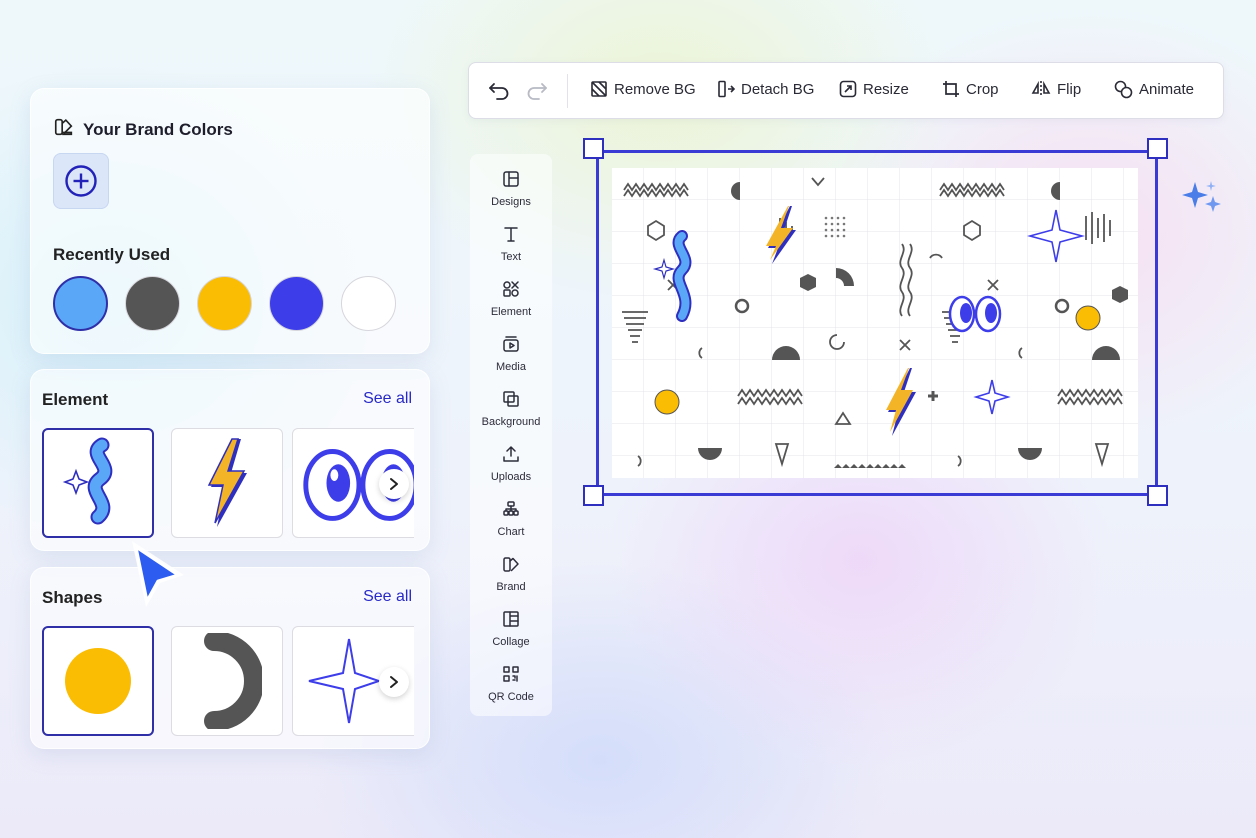  I want to click on sidebar-item-label: Uploads, so click(511, 477).